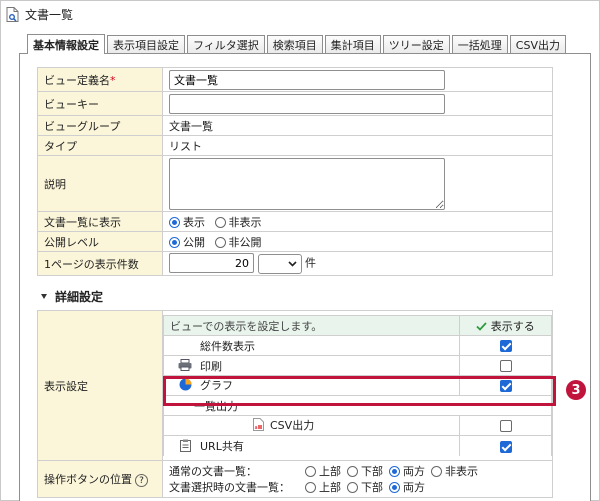 The image size is (600, 501). What do you see at coordinates (100, 221) in the screenshot?
I see `show-in-list-label: 文書一覧に表示` at bounding box center [100, 221].